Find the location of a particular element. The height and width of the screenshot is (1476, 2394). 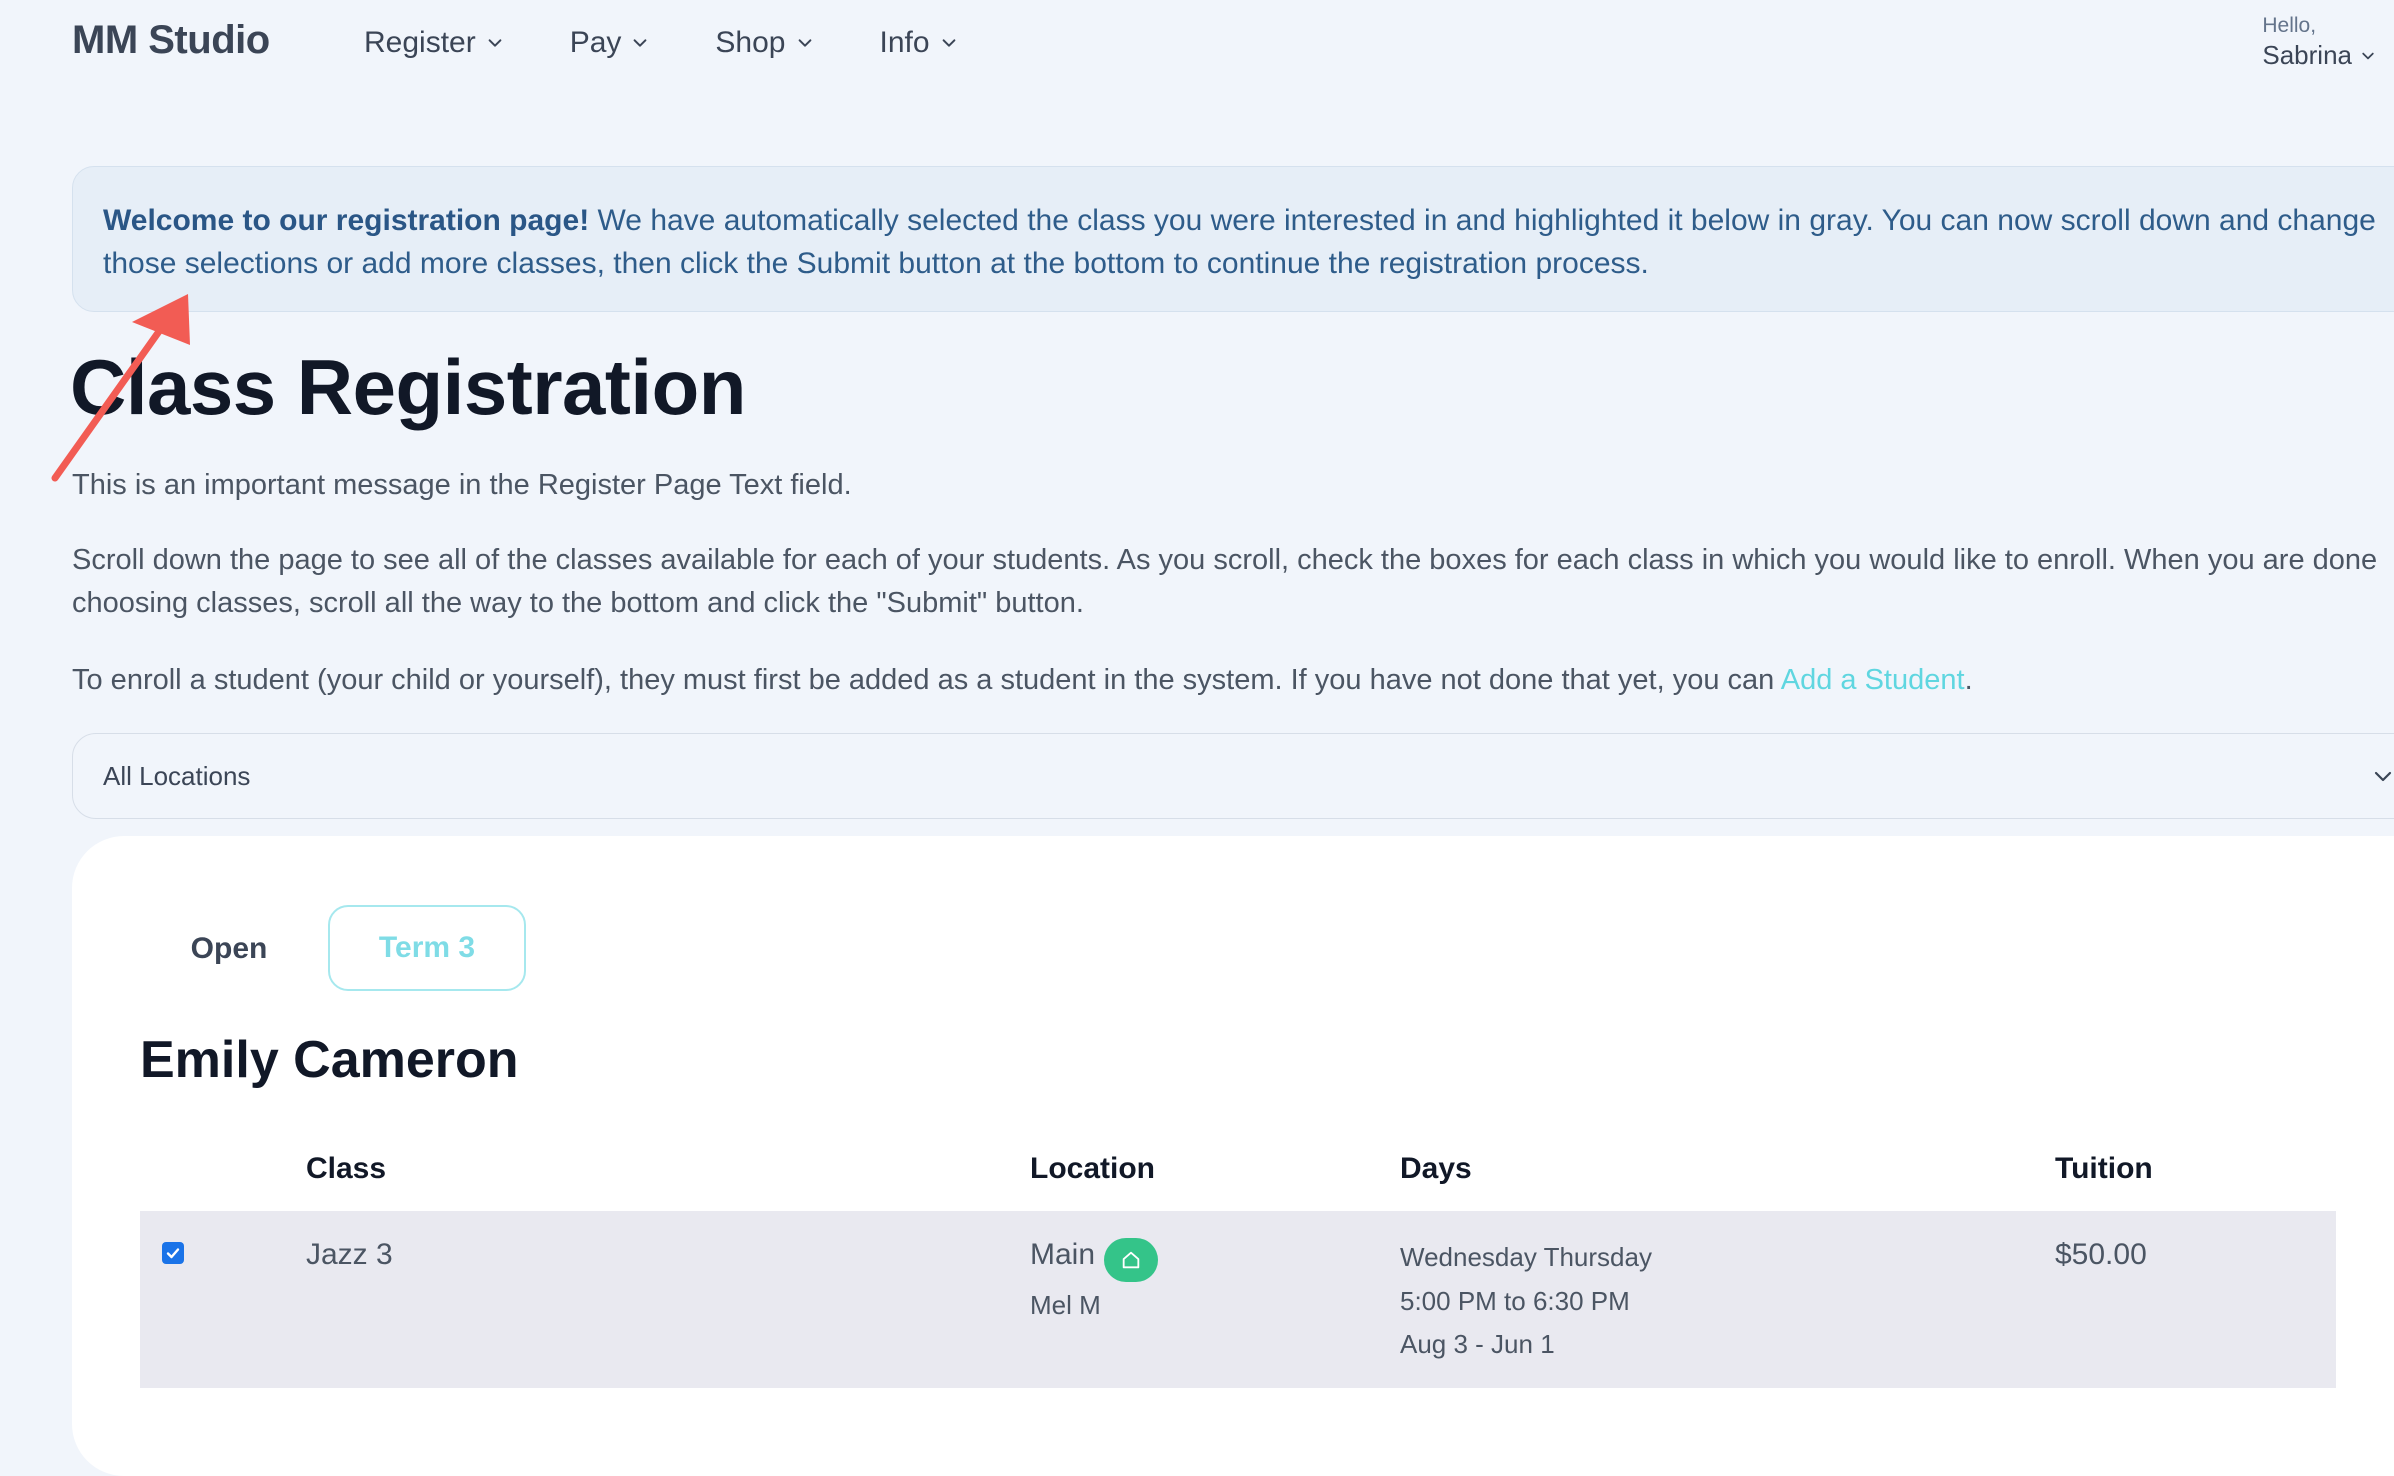

nav-shop: Shop is located at coordinates (764, 43).